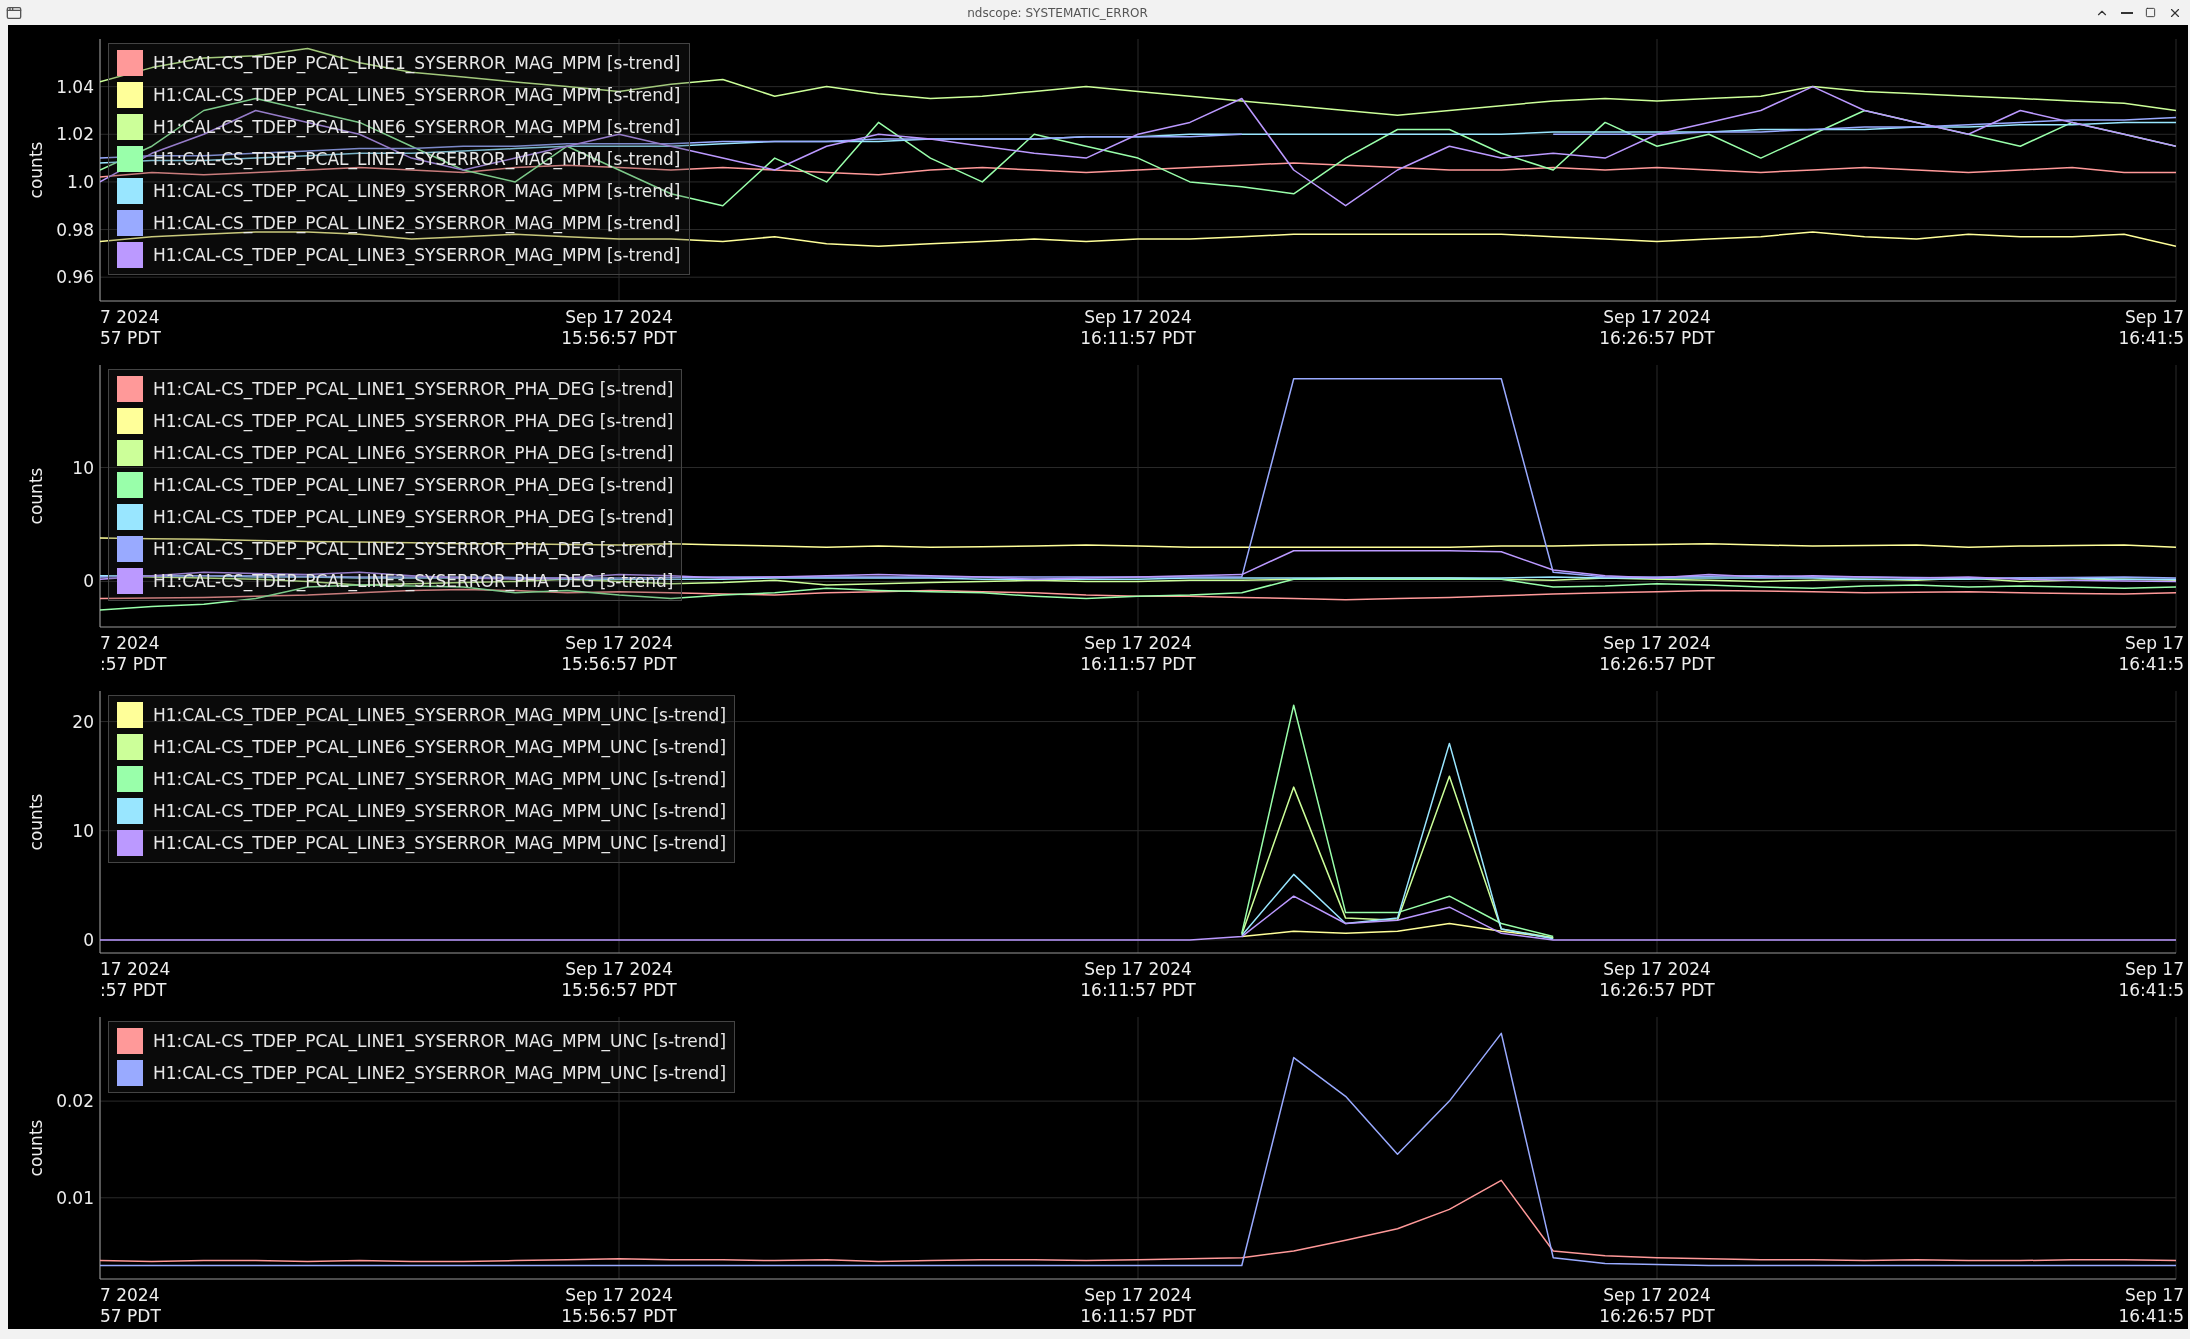 Image resolution: width=2190 pixels, height=1339 pixels. Describe the element at coordinates (417, 95) in the screenshot. I see `legend-label: H1:CAL-CS_TDEP_PCAL_LINE5_SYSERROR_MAG_MPM [s-trend]` at that location.